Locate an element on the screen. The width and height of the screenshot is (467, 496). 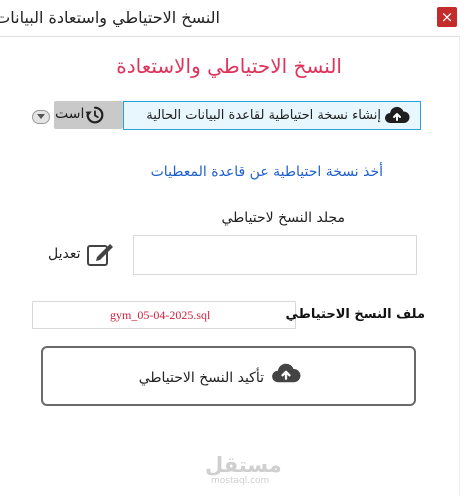
watermark-url: mostaql.com is located at coordinates (240, 481).